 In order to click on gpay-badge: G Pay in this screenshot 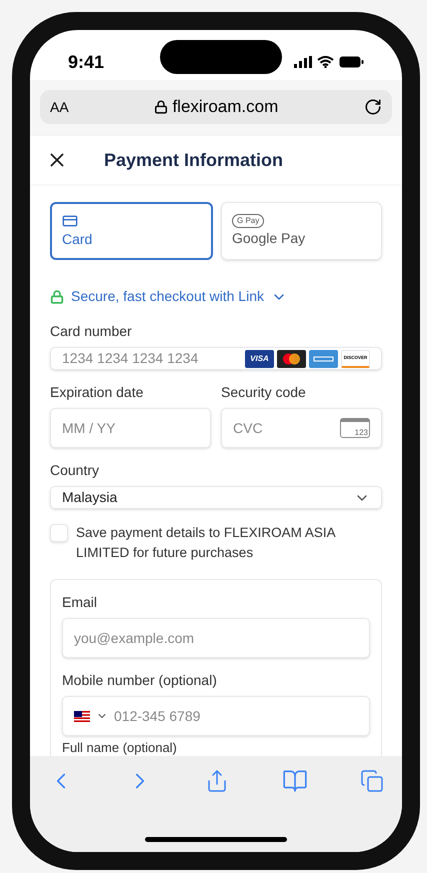, I will do `click(248, 221)`.